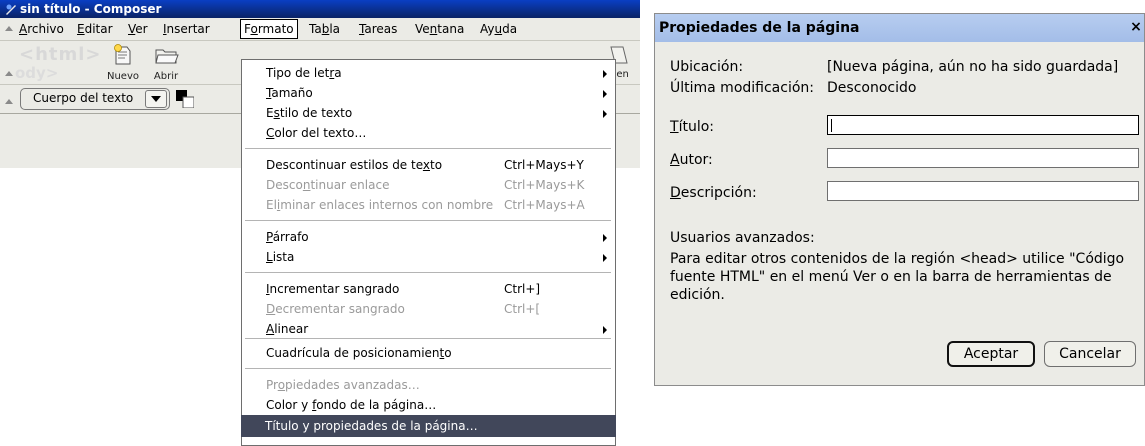  What do you see at coordinates (359, 353) in the screenshot?
I see `format-menu-item-label: Cuadrícula de posicionamiento` at bounding box center [359, 353].